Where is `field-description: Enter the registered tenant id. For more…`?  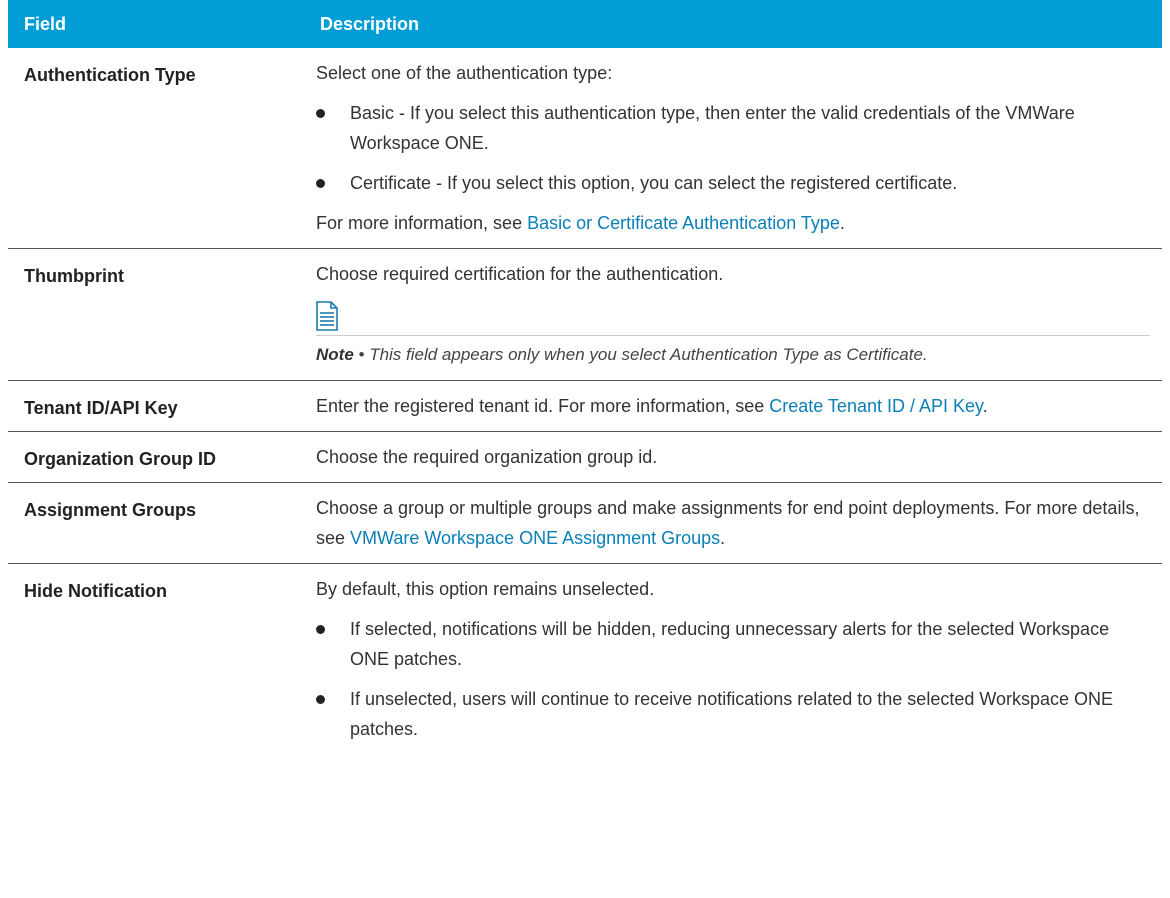
field-description: Enter the registered tenant id. For more… is located at coordinates (733, 406).